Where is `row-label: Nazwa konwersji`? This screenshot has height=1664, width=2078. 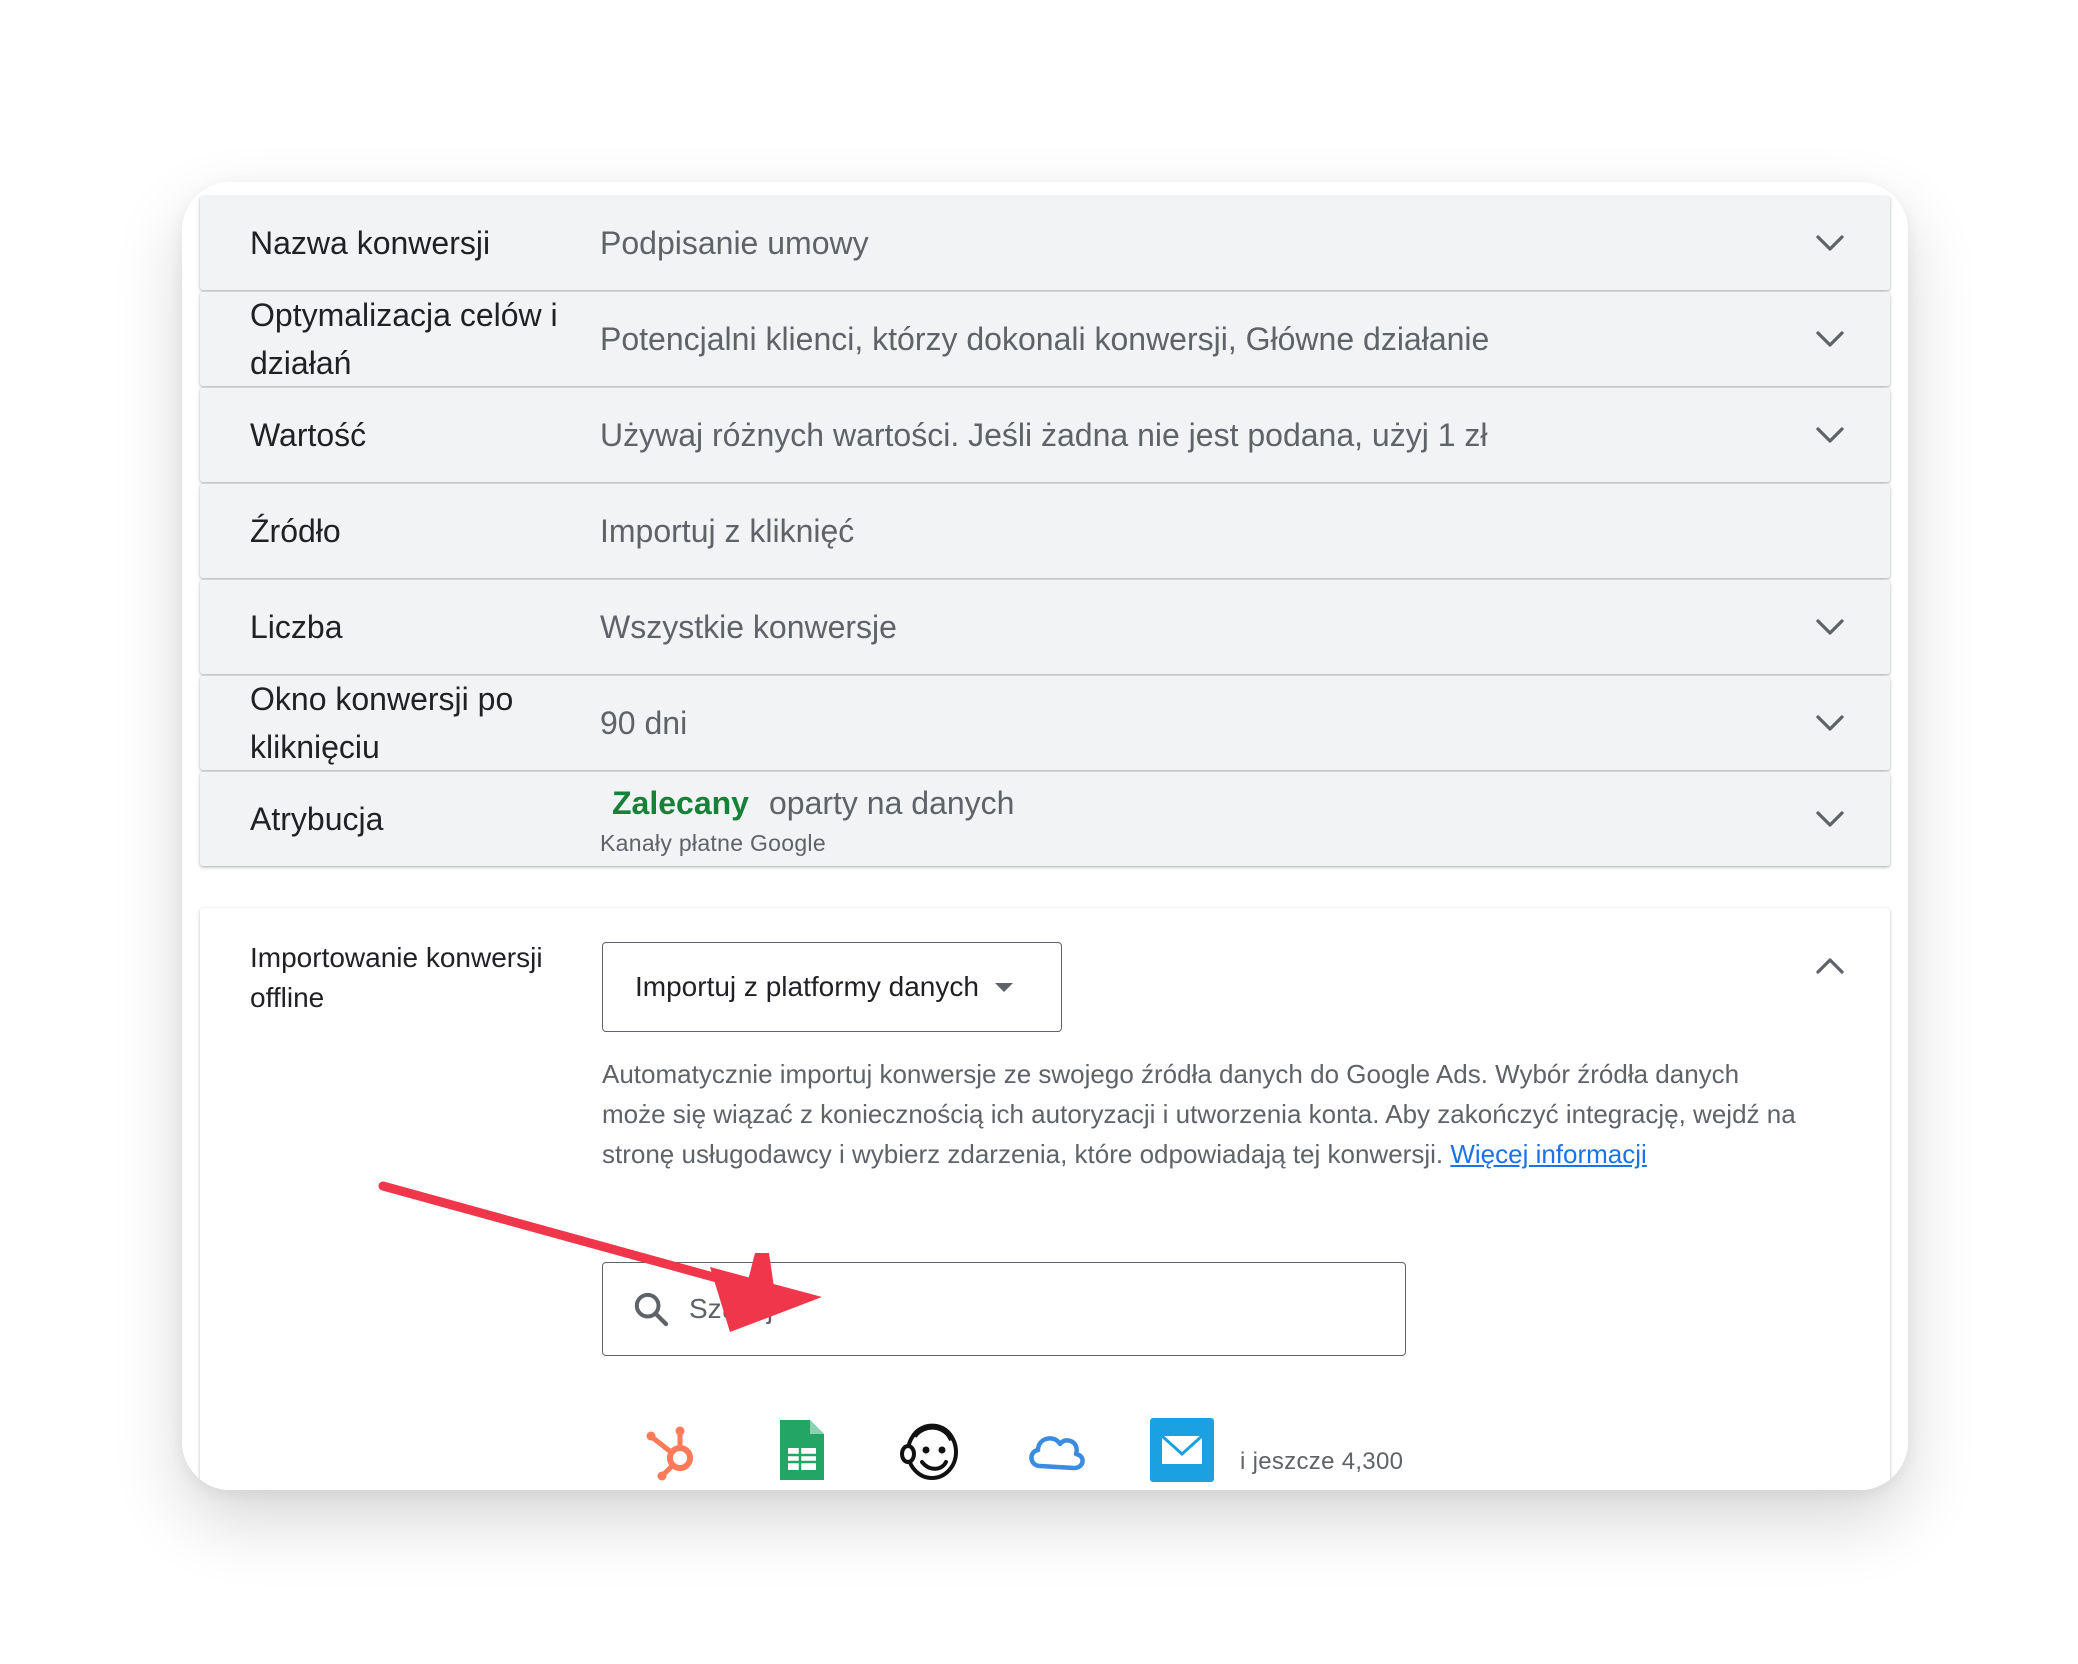
row-label: Nazwa konwersji is located at coordinates (370, 243).